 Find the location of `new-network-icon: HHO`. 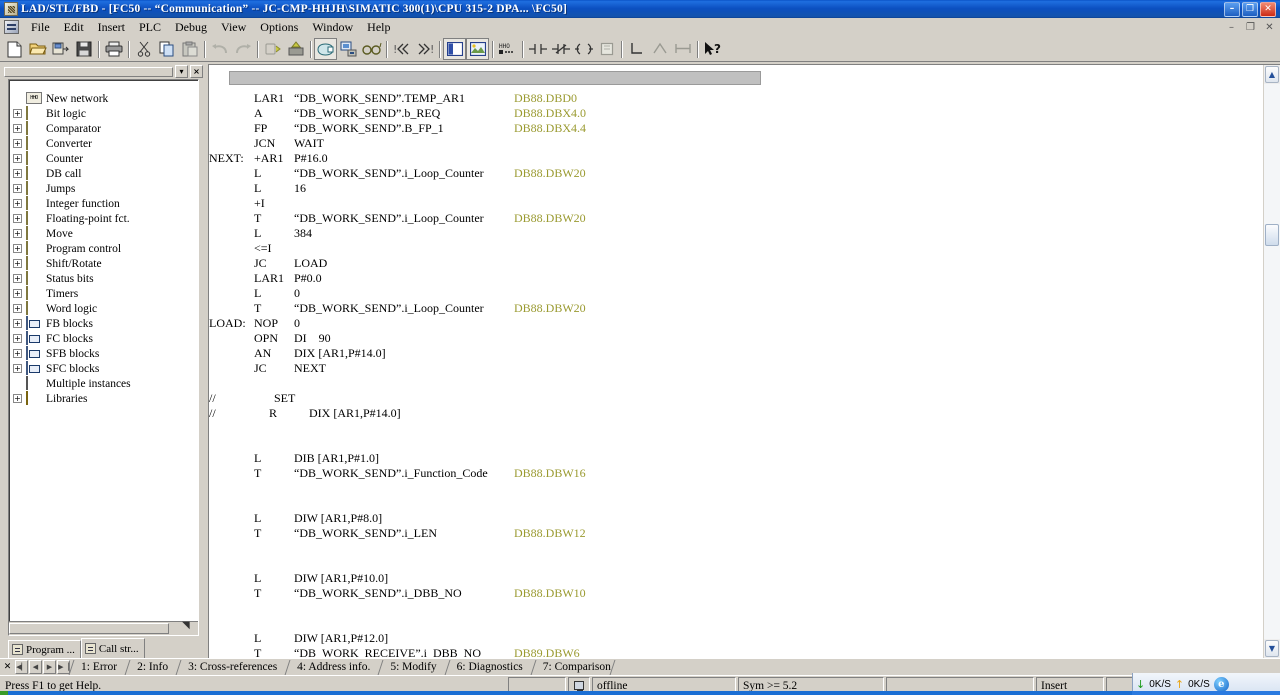

new-network-icon: HHO is located at coordinates (507, 49).